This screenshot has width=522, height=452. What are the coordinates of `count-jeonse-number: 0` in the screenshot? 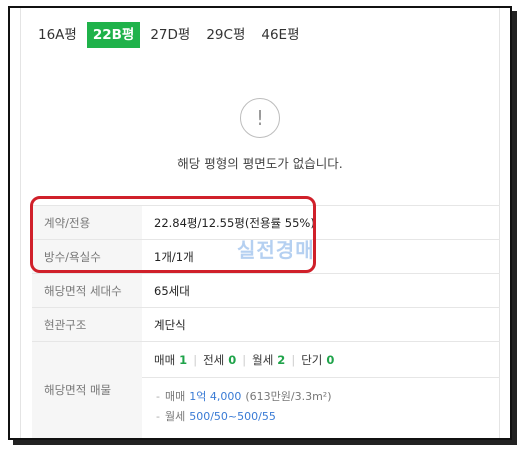 It's located at (232, 359).